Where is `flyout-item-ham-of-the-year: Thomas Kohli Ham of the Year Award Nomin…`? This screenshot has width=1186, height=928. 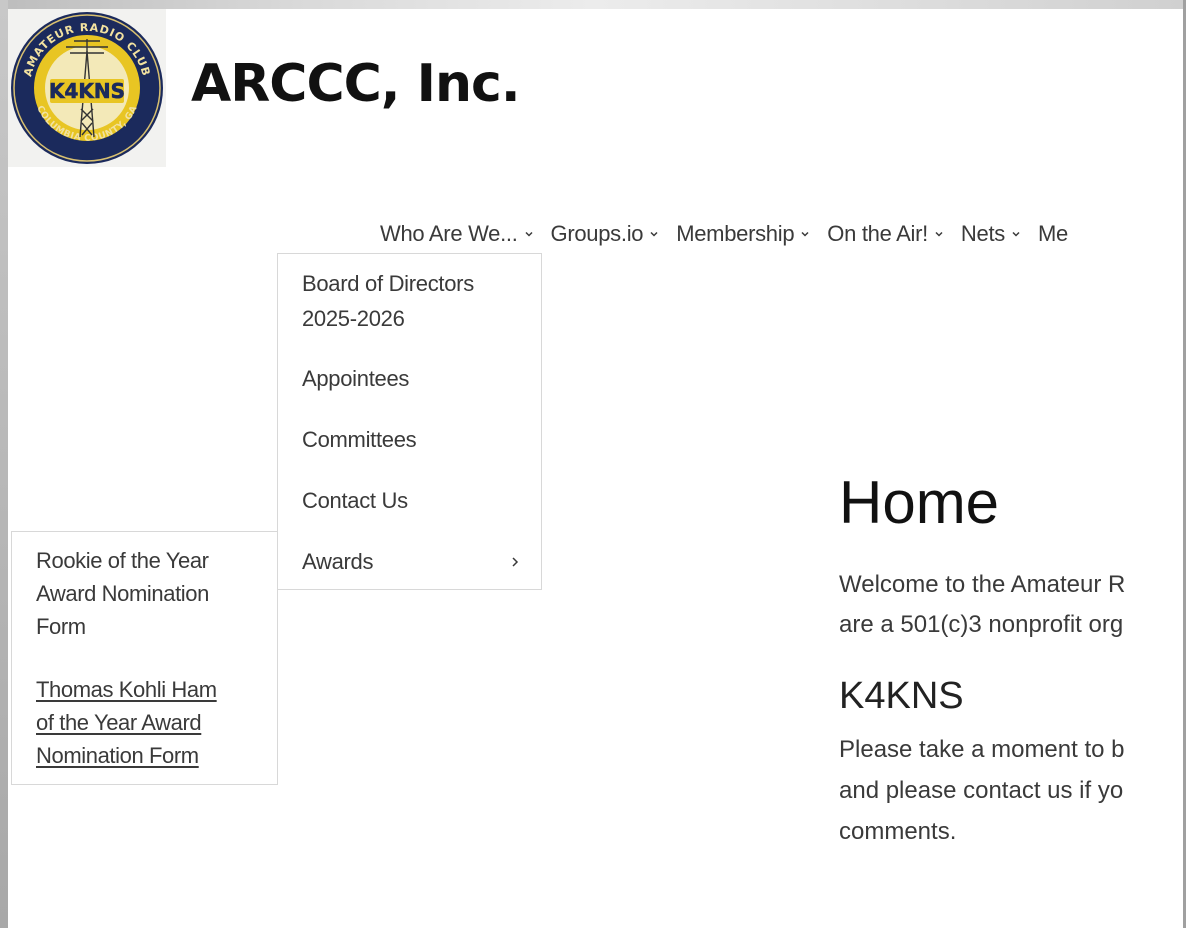
flyout-item-ham-of-the-year: Thomas Kohli Ham of the Year Award Nomin… is located at coordinates (143, 722).